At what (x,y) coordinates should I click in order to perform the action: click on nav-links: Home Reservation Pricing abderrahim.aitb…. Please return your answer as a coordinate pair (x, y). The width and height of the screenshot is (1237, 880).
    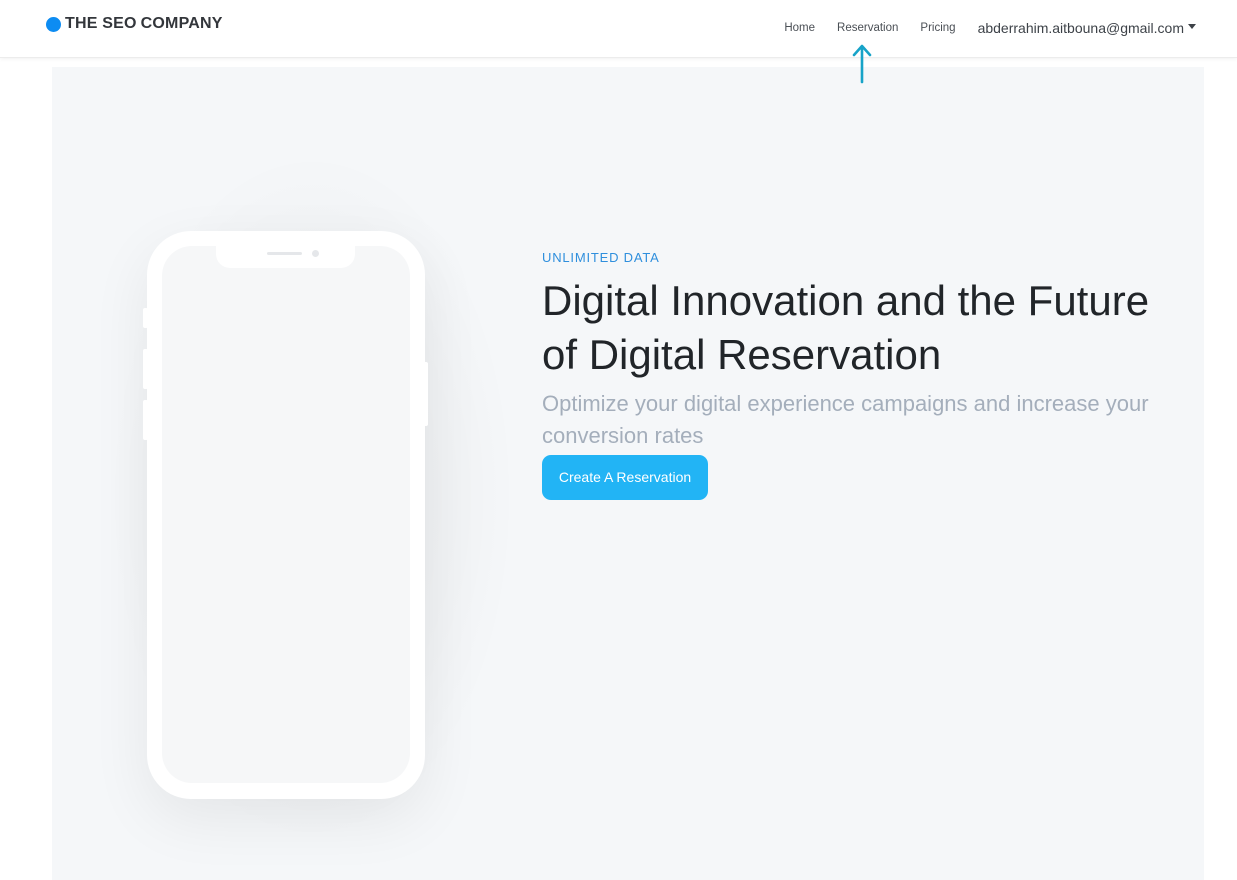
    Looking at the image, I should click on (979, 28).